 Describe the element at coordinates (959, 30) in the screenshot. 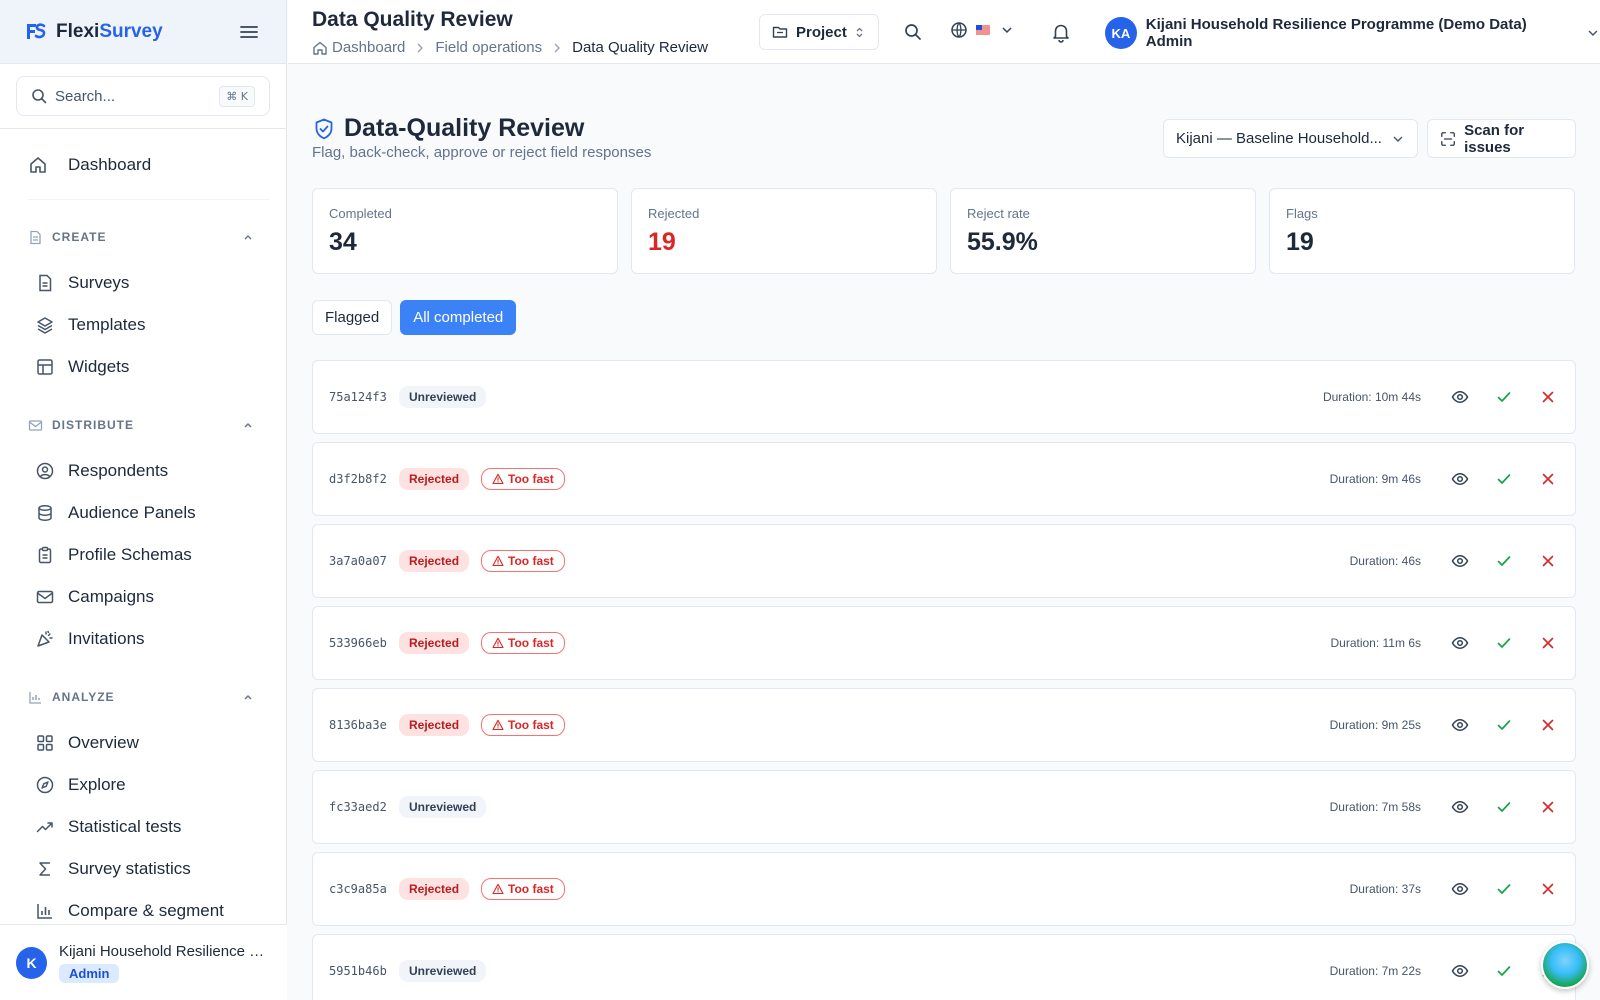

I see `globe-icon` at that location.